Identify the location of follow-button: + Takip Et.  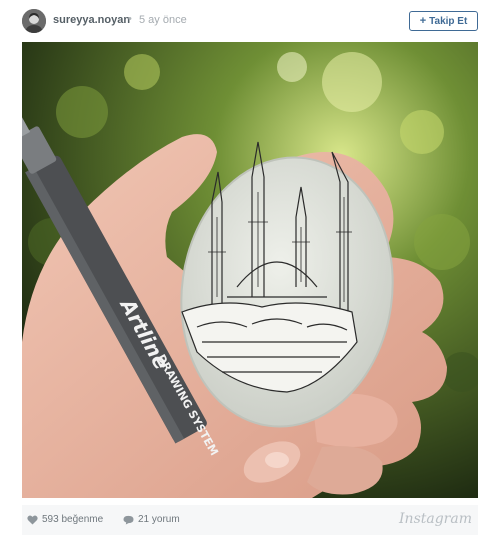
(443, 21).